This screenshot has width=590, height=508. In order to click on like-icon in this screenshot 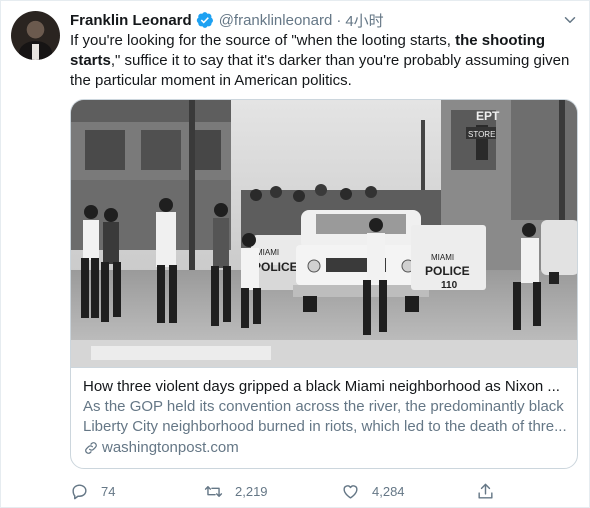, I will do `click(350, 491)`.